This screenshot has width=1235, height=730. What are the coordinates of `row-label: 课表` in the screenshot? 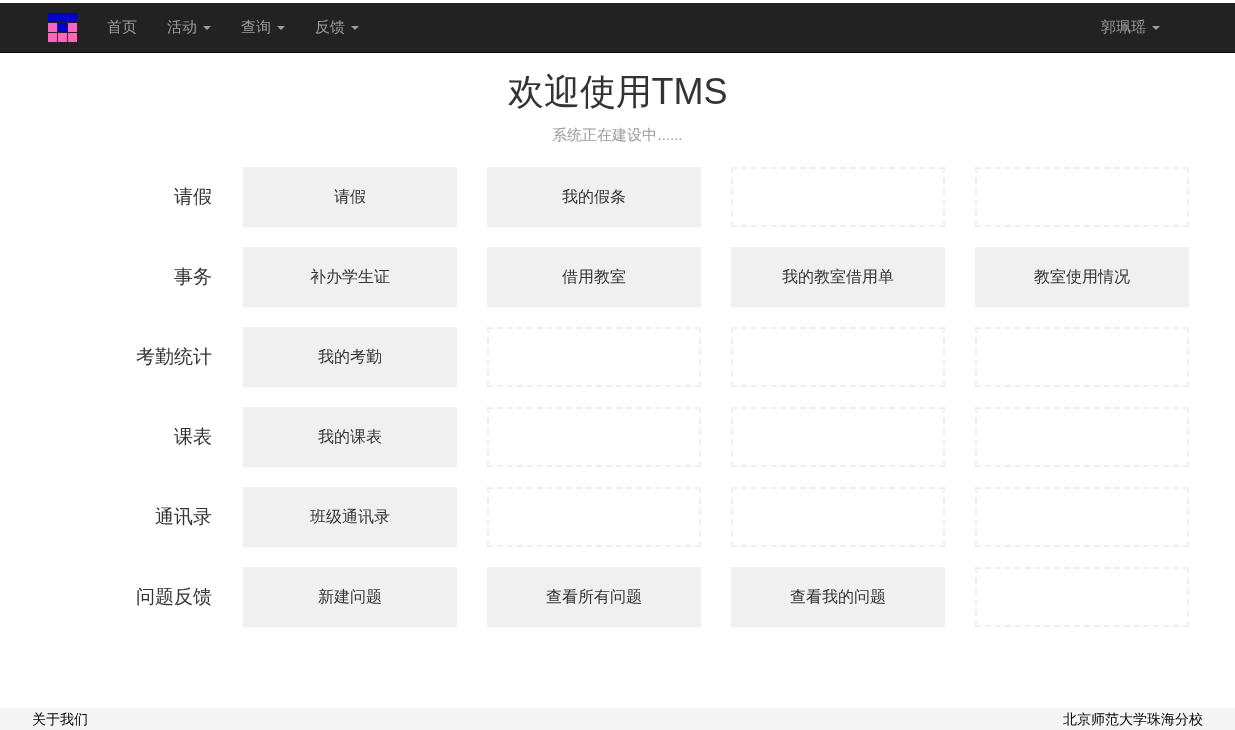 It's located at (192, 436).